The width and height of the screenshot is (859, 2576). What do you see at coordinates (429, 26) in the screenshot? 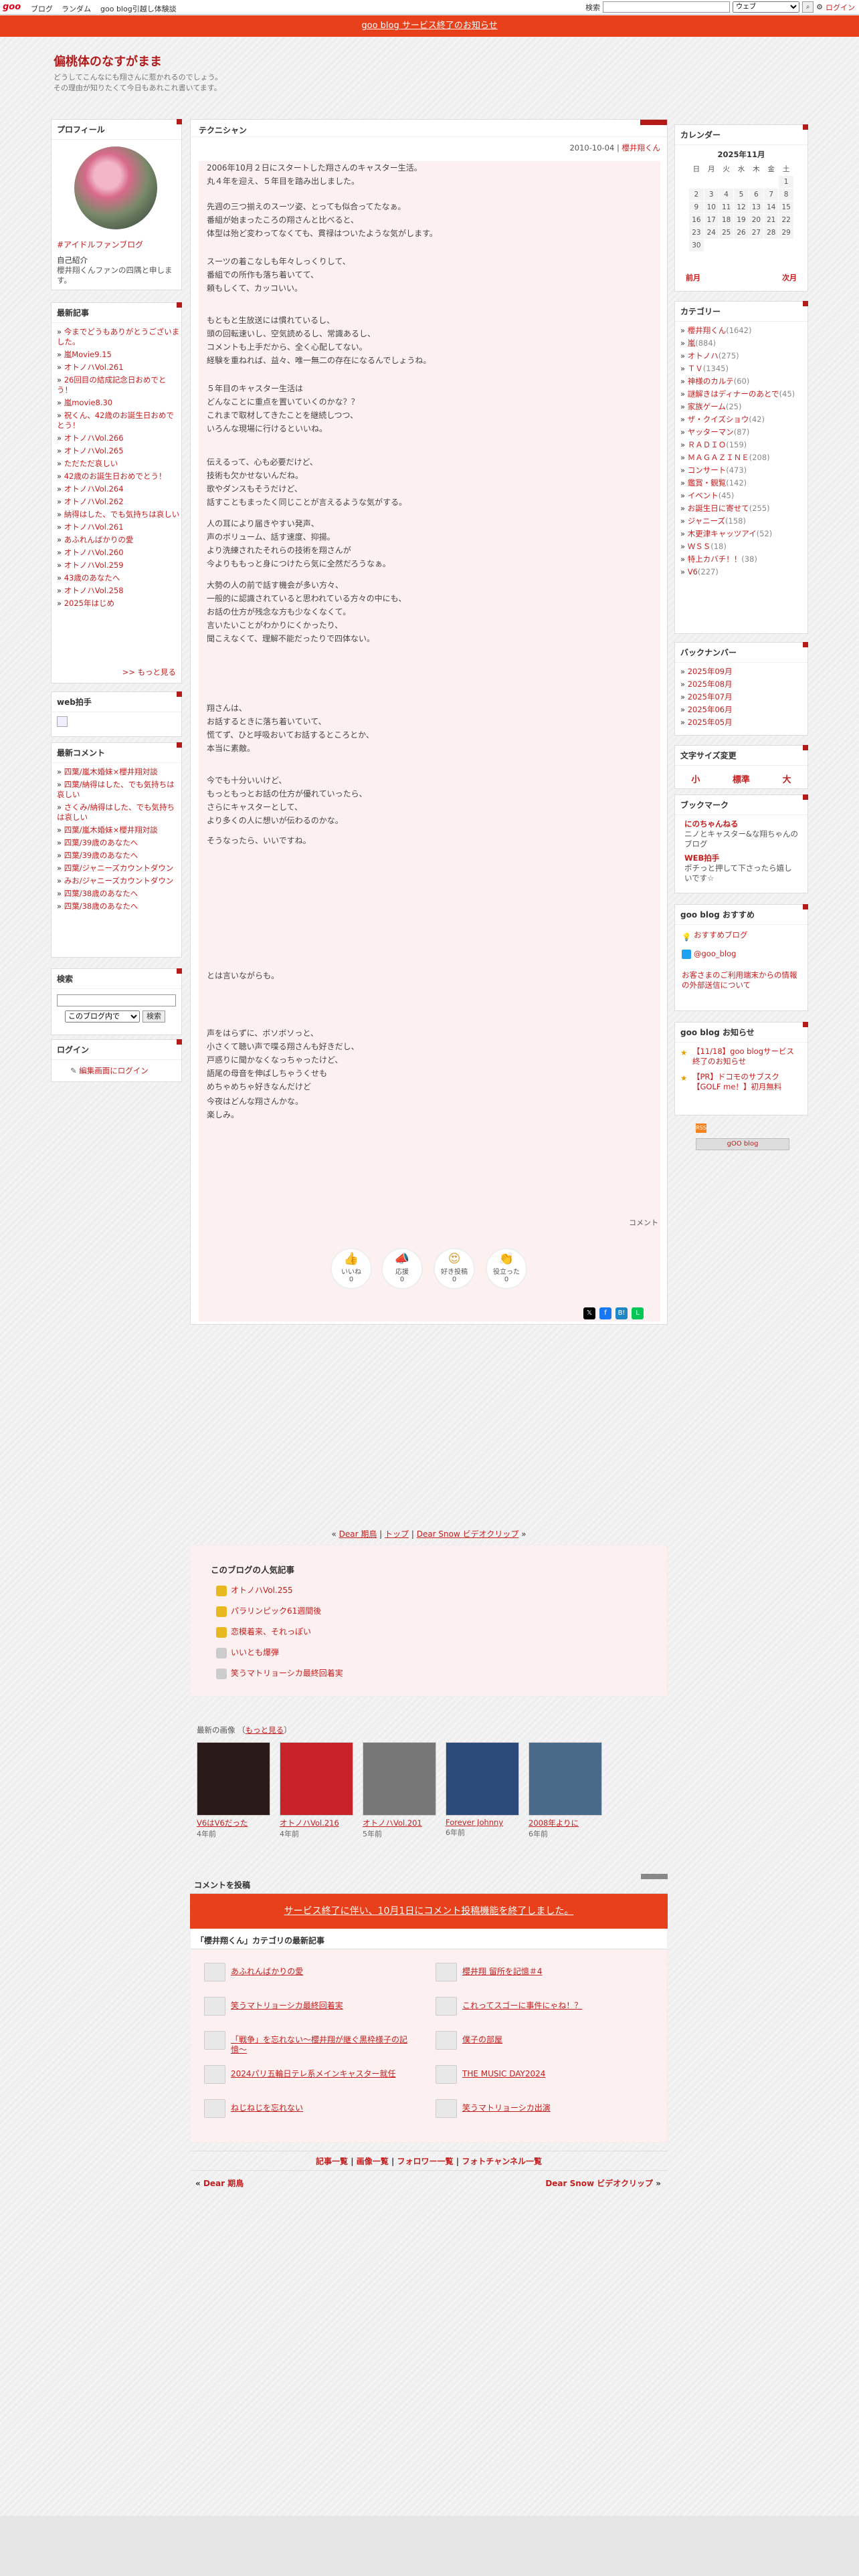
I see `service-end-link: goo blog サービス終了のお知らせ` at bounding box center [429, 26].